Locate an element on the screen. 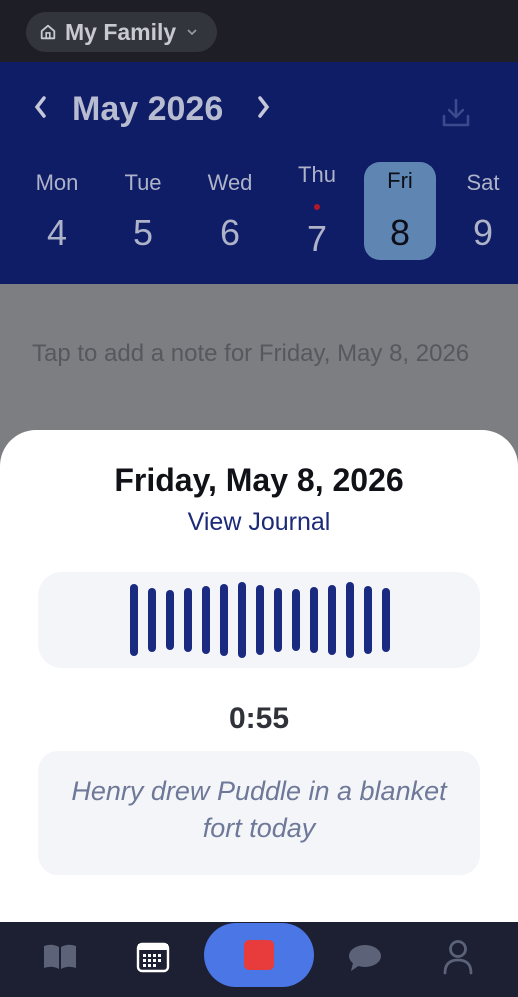  chevron-down-icon is located at coordinates (192, 32).